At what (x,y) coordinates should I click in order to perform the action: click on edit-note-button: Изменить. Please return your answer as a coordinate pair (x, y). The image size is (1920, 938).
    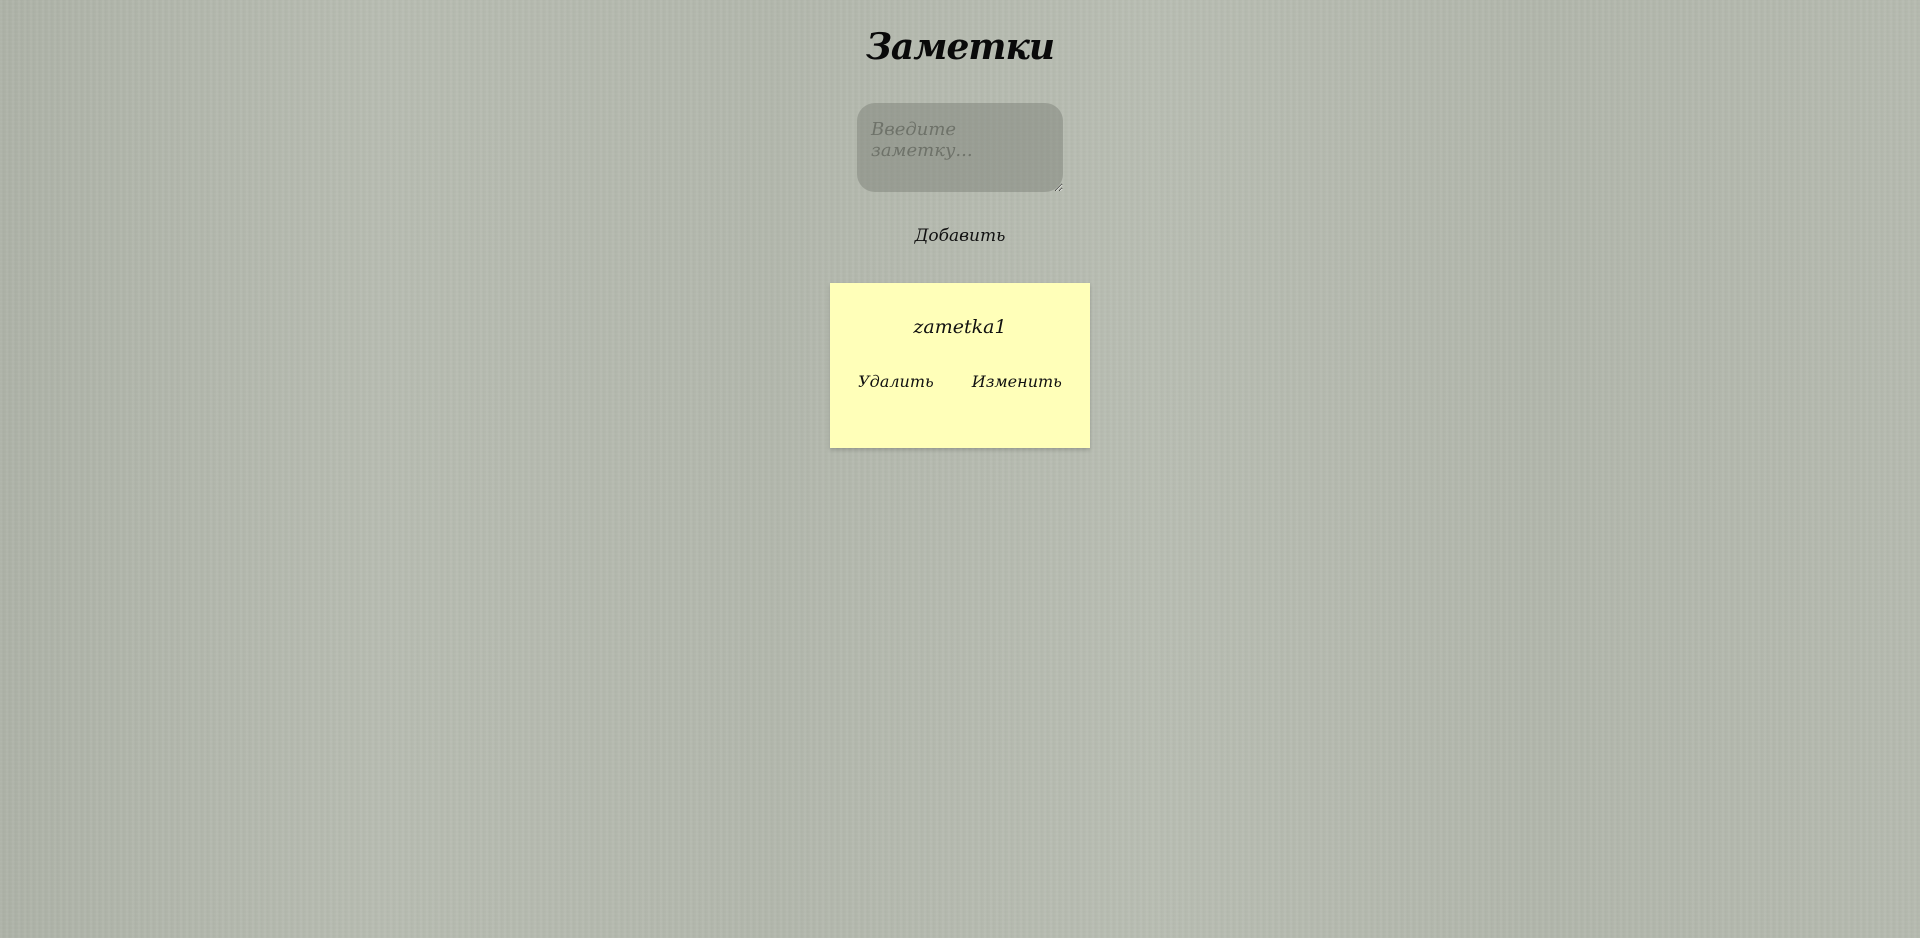
    Looking at the image, I should click on (1017, 381).